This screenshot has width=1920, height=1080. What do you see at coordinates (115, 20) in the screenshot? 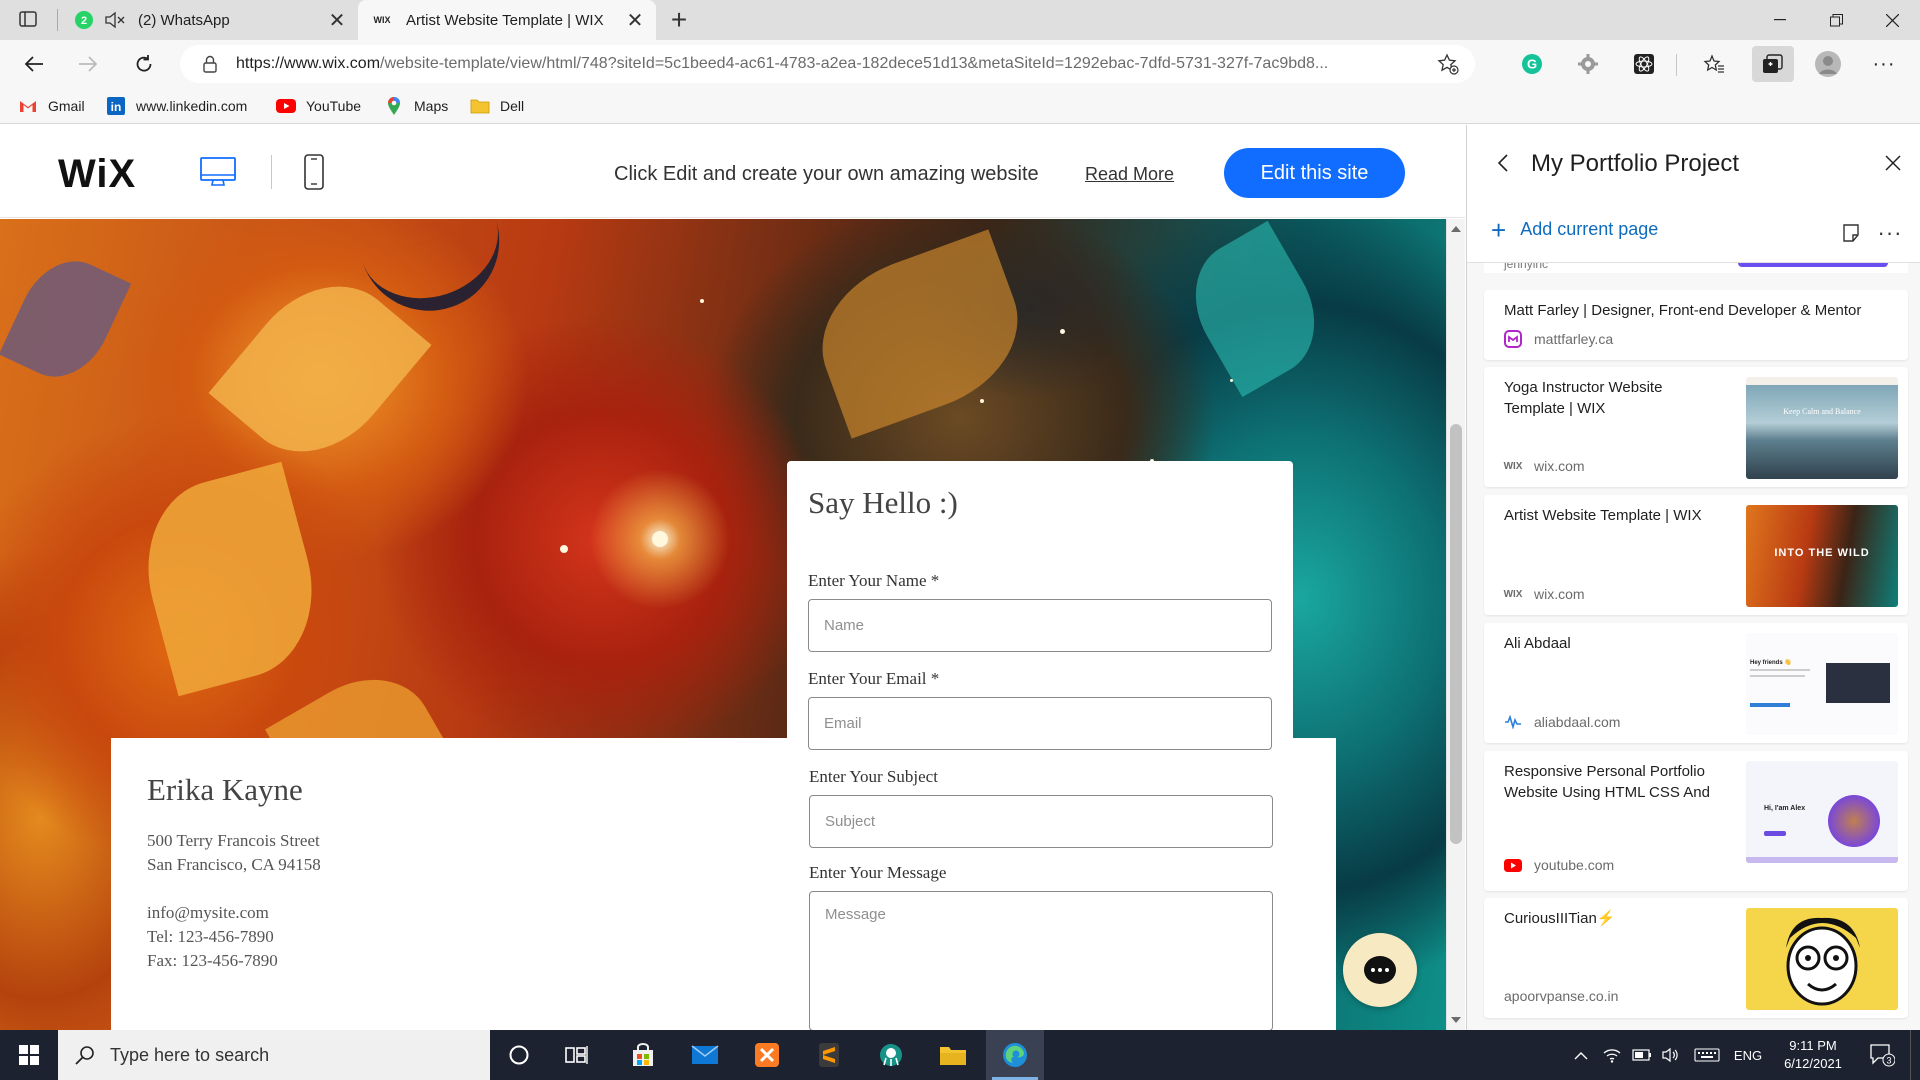
I see `muted-speaker-icon` at bounding box center [115, 20].